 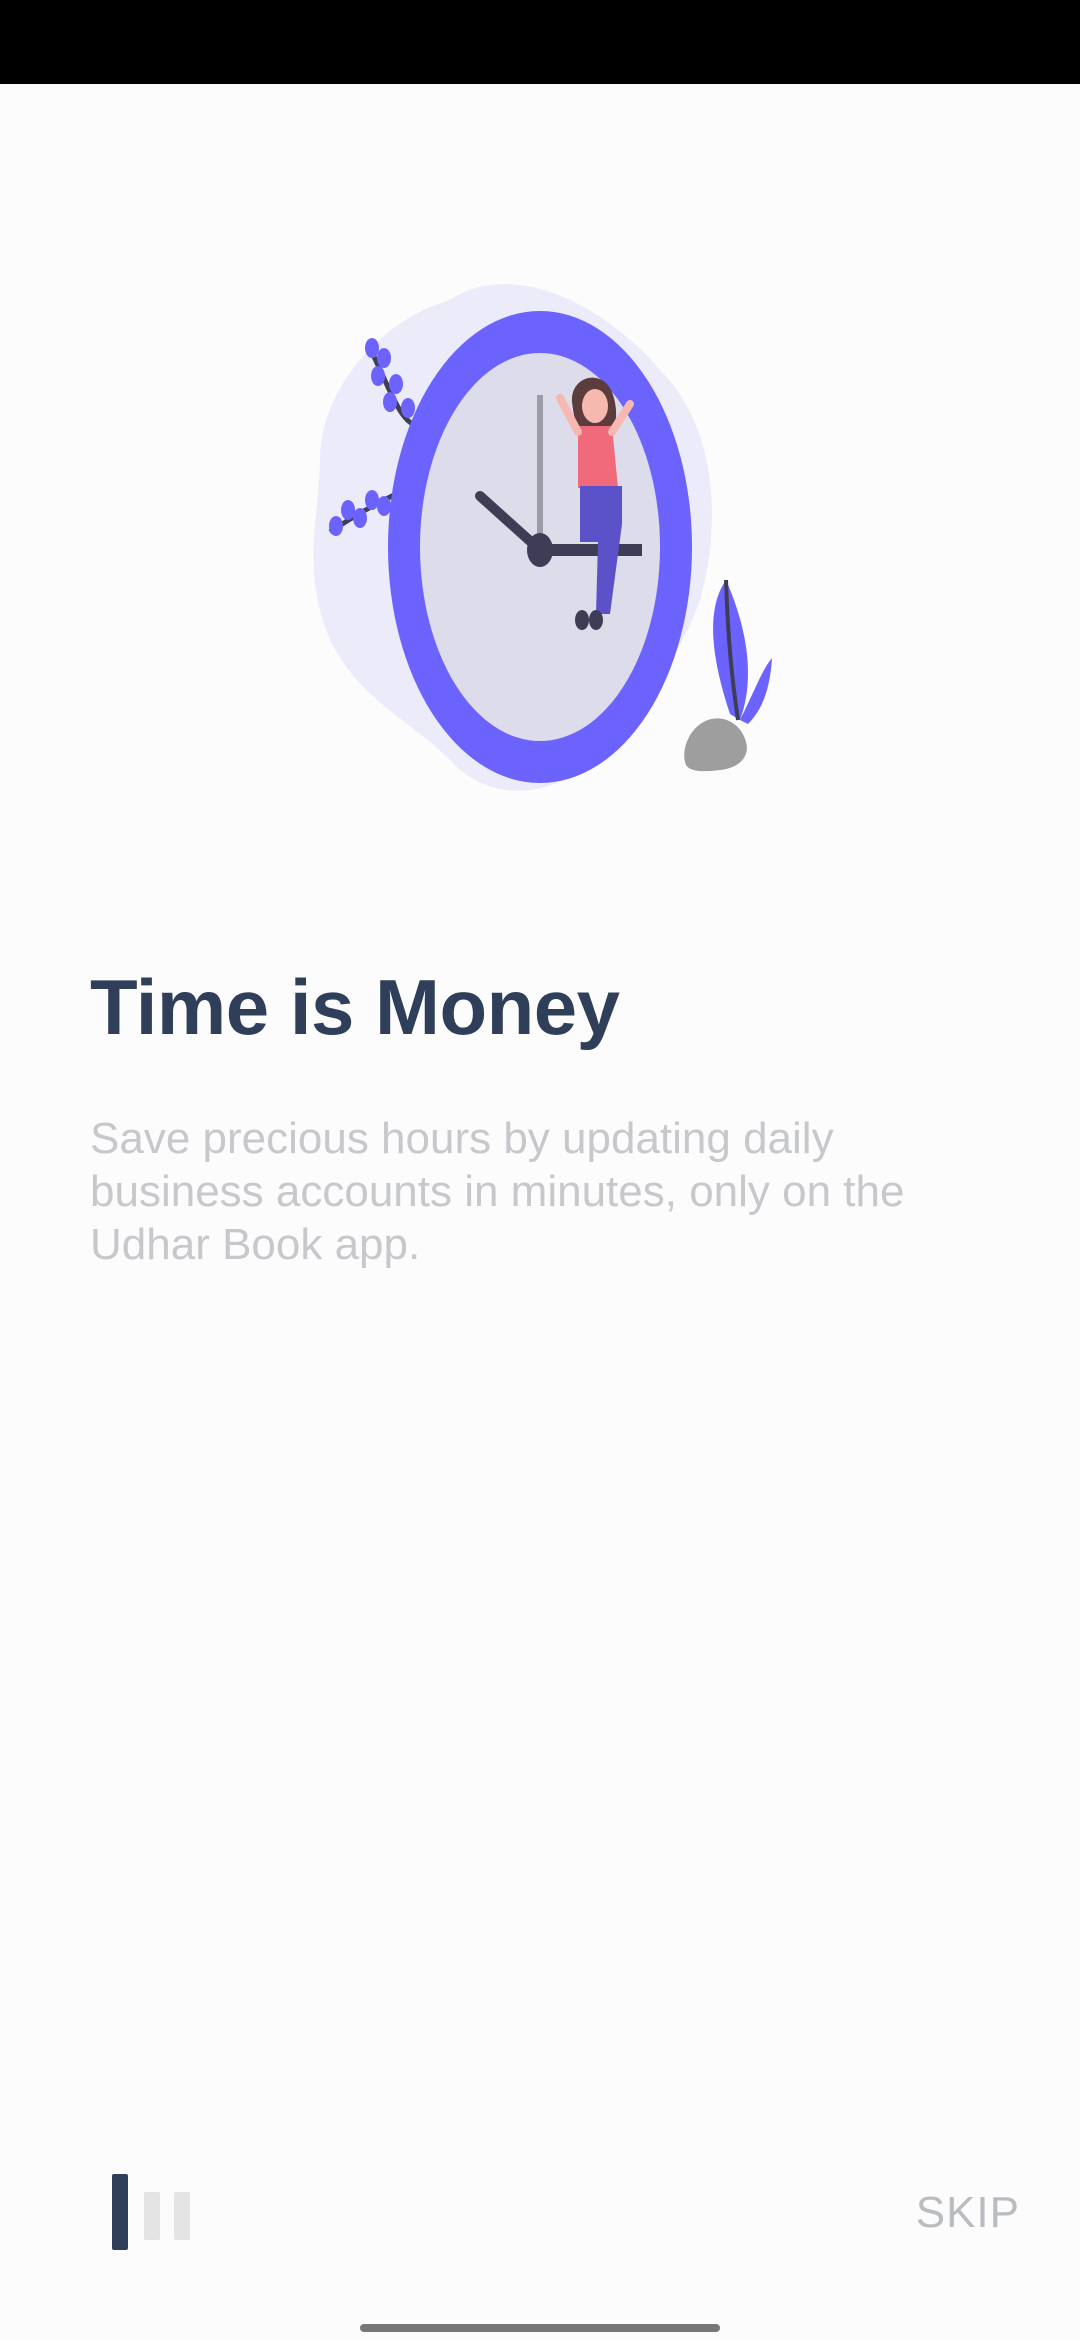 I want to click on page-indicator-dot-active, so click(x=120, y=2212).